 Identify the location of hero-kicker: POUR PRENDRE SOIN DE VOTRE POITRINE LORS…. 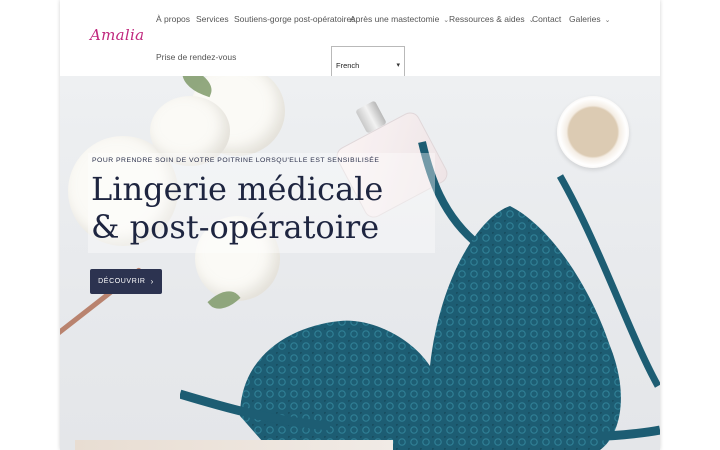
(236, 160).